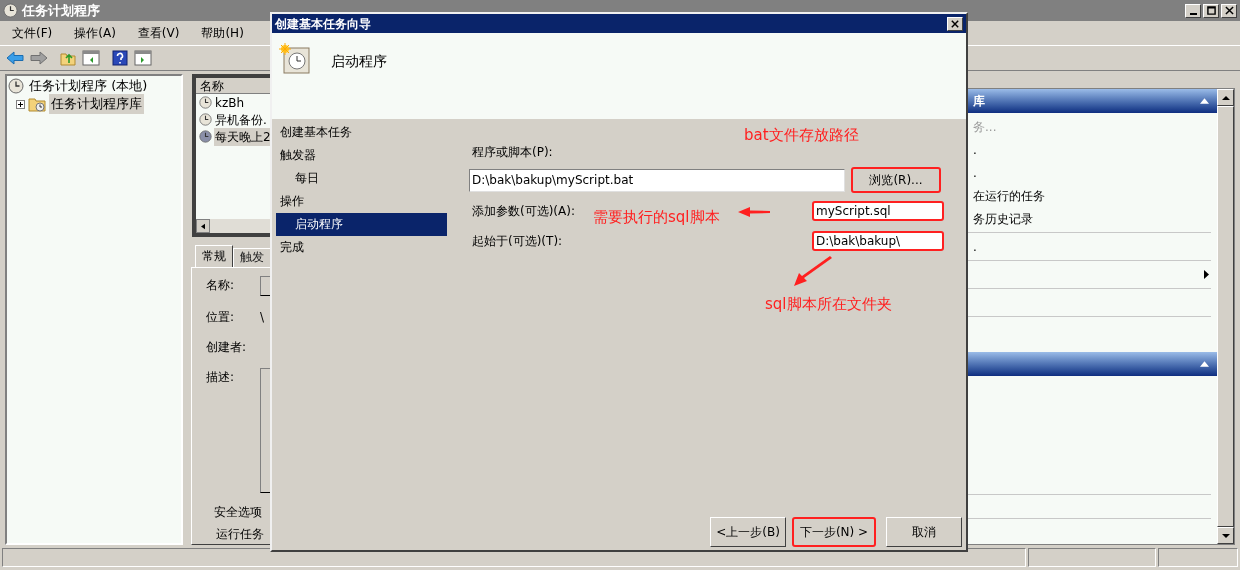 The width and height of the screenshot is (1240, 570). I want to click on annotation-text: sql脚本所在文件夹, so click(828, 304).